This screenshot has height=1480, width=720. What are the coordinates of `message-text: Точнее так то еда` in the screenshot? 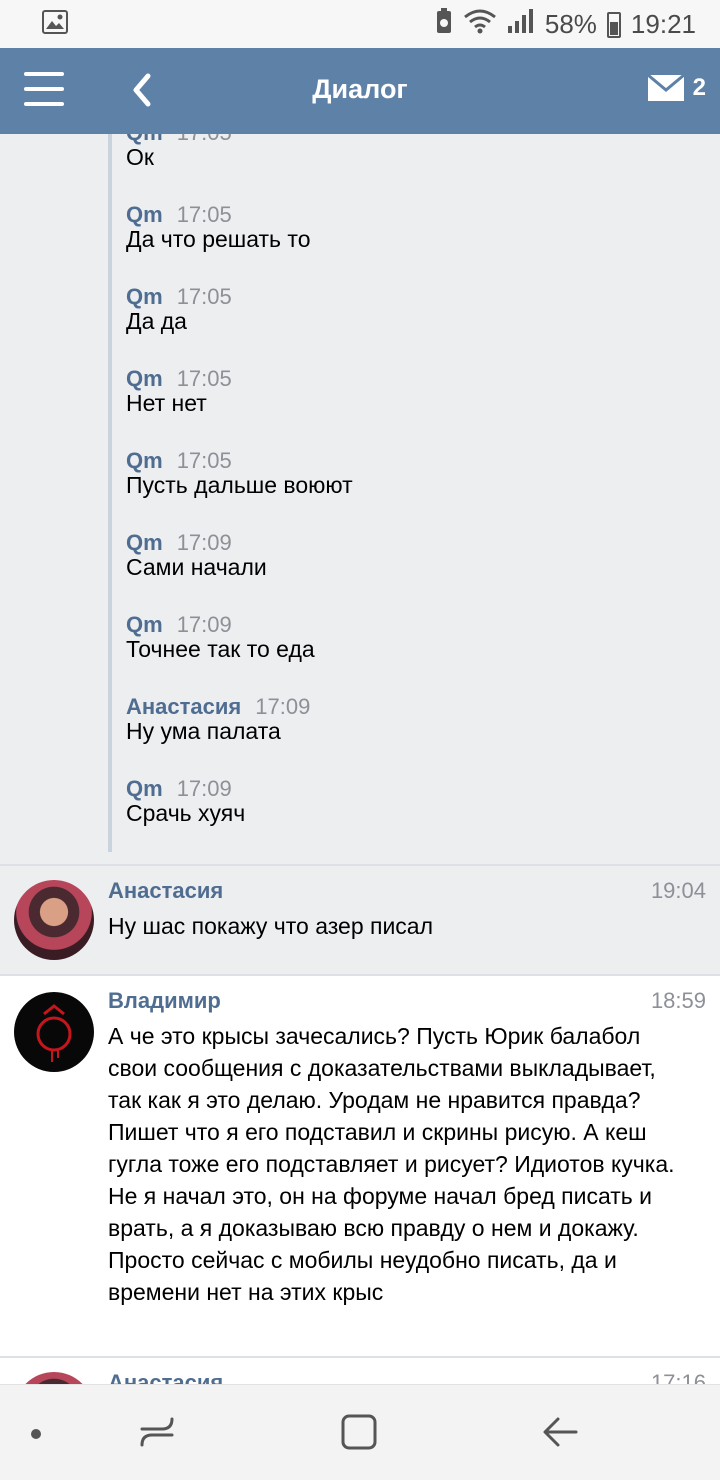 It's located at (220, 649).